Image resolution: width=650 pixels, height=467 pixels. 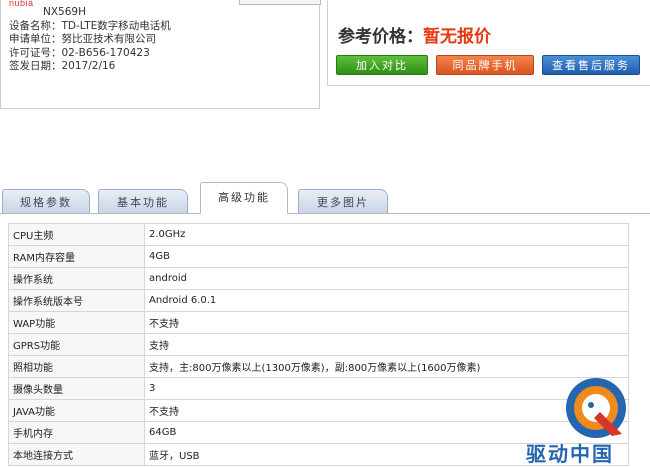 I want to click on applicant-row: 申请单位：努比亚技术有限公司, so click(x=90, y=40).